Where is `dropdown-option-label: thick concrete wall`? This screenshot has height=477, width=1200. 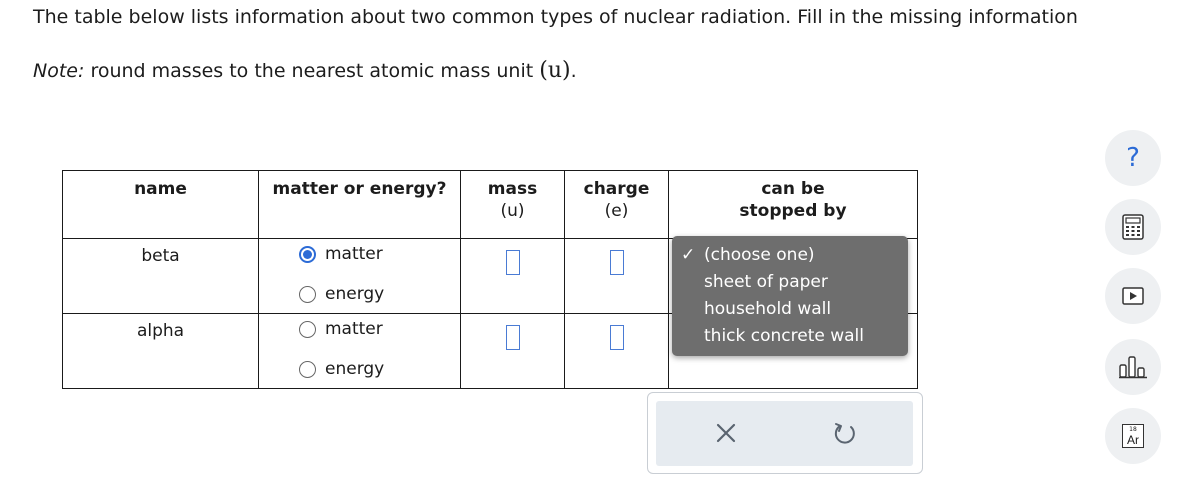 dropdown-option-label: thick concrete wall is located at coordinates (784, 336).